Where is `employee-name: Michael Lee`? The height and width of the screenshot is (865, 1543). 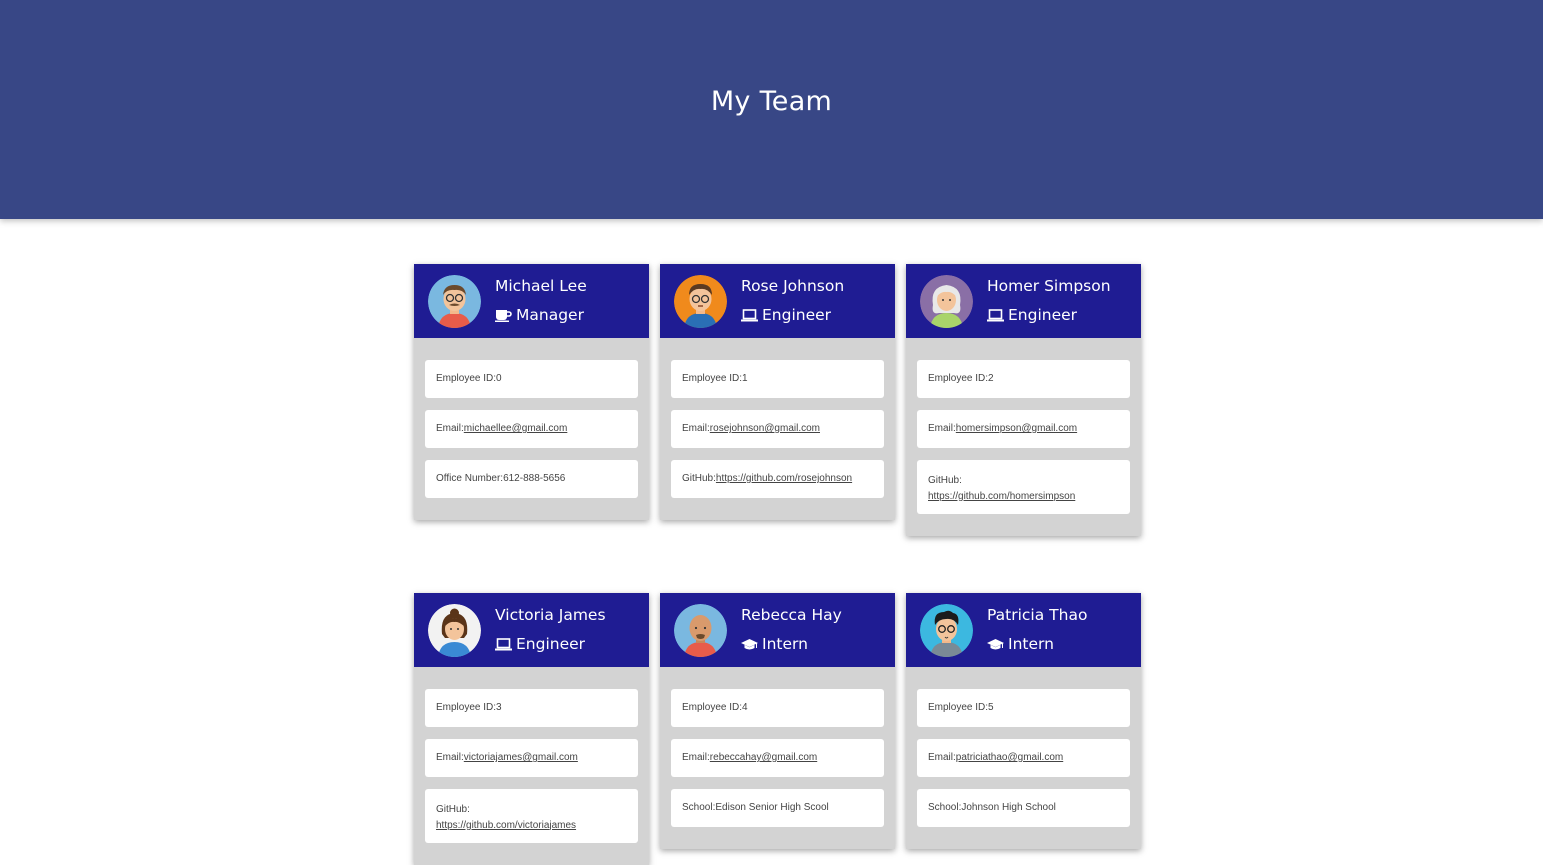
employee-name: Michael Lee is located at coordinates (541, 286).